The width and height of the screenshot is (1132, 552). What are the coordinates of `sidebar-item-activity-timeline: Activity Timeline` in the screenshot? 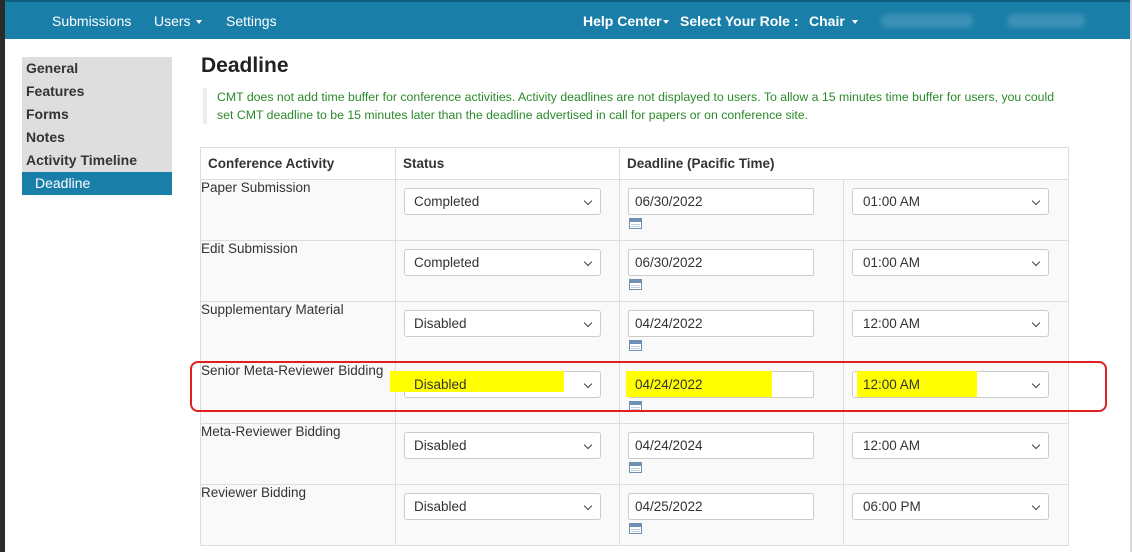 It's located at (97, 160).